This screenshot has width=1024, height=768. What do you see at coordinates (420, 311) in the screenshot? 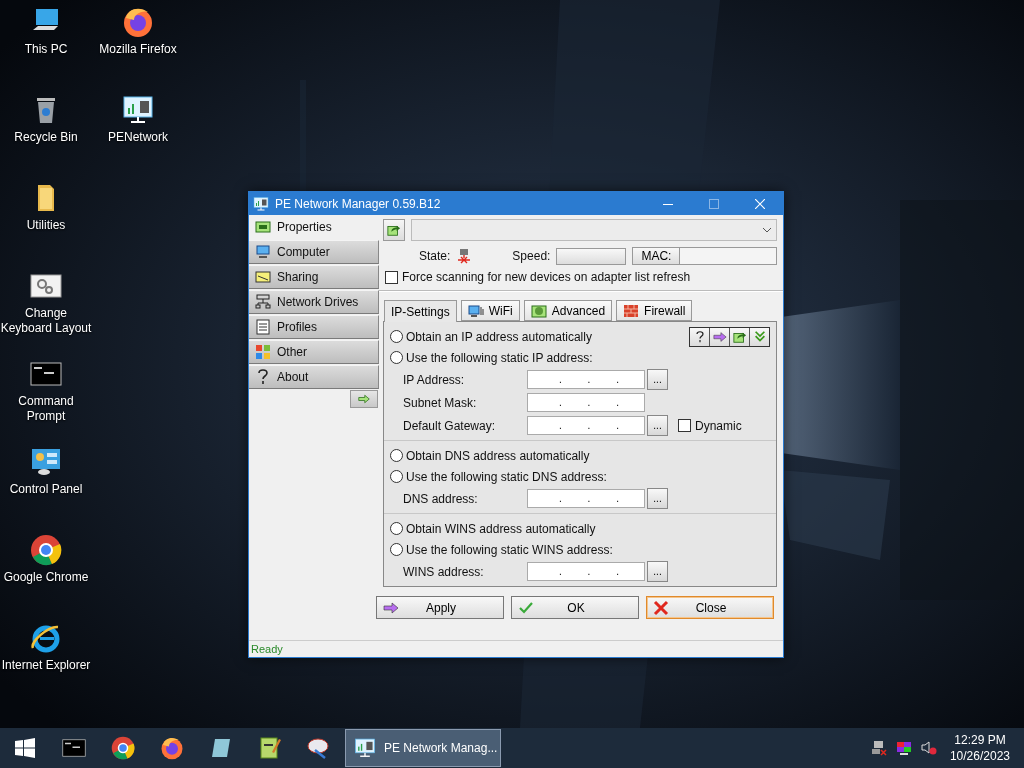
I see `tab: IP-Settings` at bounding box center [420, 311].